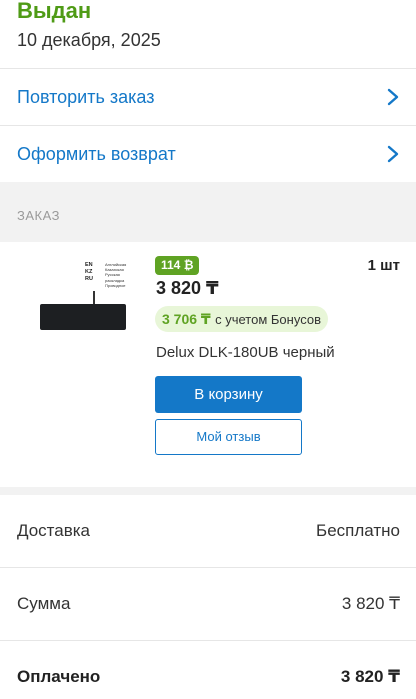 The width and height of the screenshot is (416, 699). What do you see at coordinates (228, 437) in the screenshot?
I see `my-review-button: Мой отзыв` at bounding box center [228, 437].